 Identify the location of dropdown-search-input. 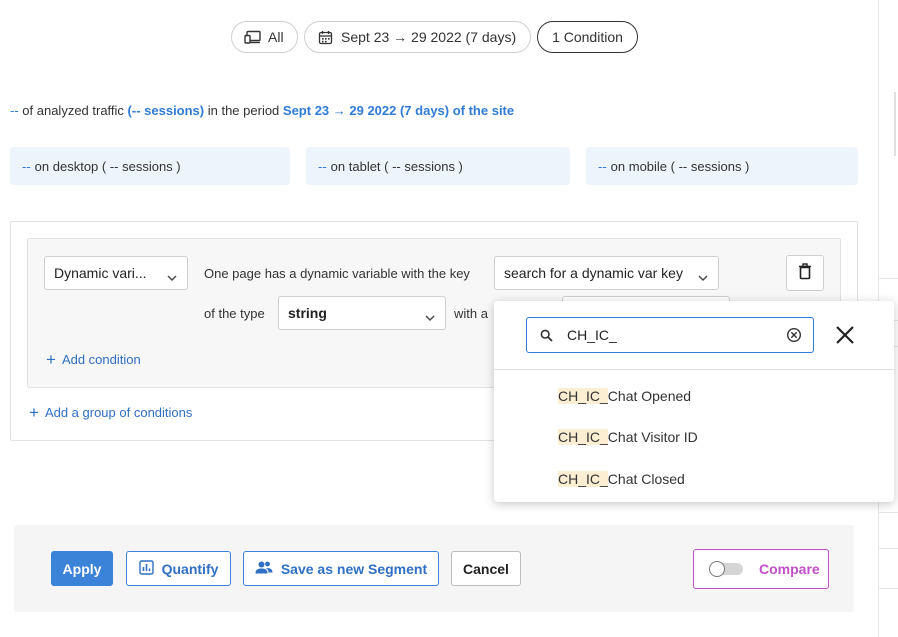
(672, 335).